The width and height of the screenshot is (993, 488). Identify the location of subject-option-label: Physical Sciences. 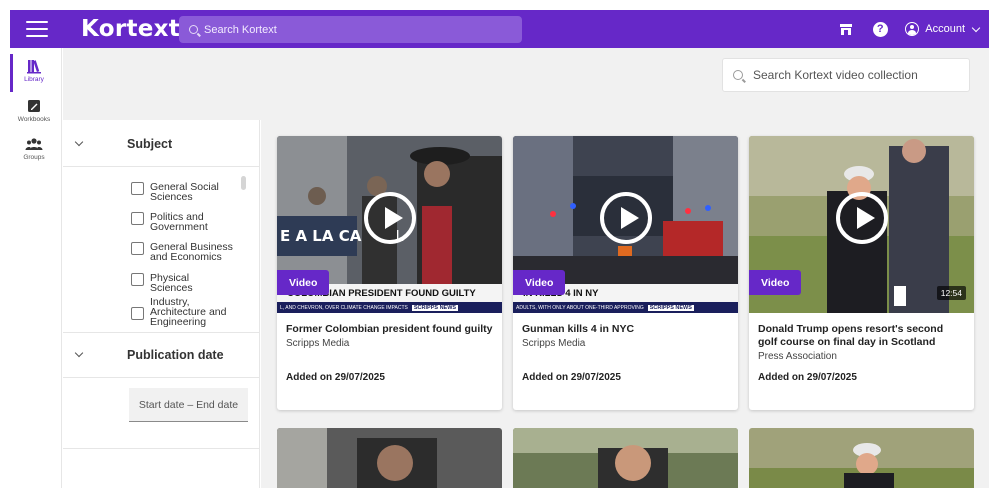
(171, 283).